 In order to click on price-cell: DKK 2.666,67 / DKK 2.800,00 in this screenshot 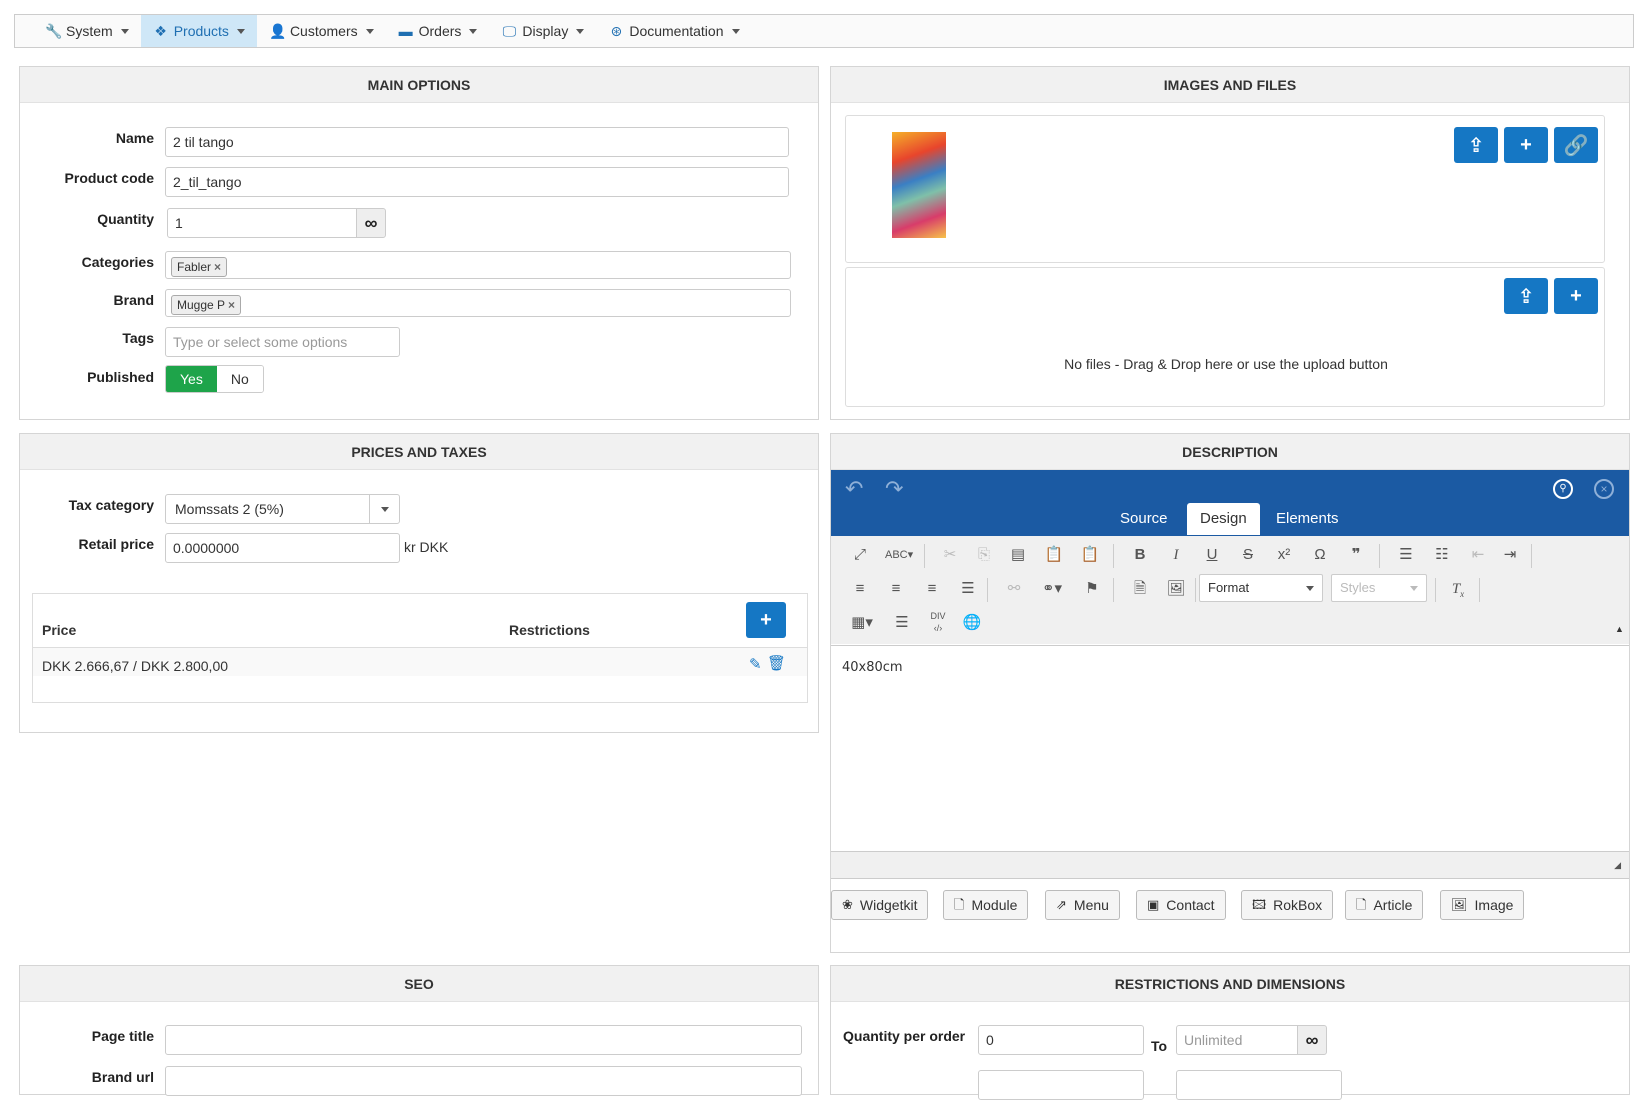, I will do `click(135, 666)`.